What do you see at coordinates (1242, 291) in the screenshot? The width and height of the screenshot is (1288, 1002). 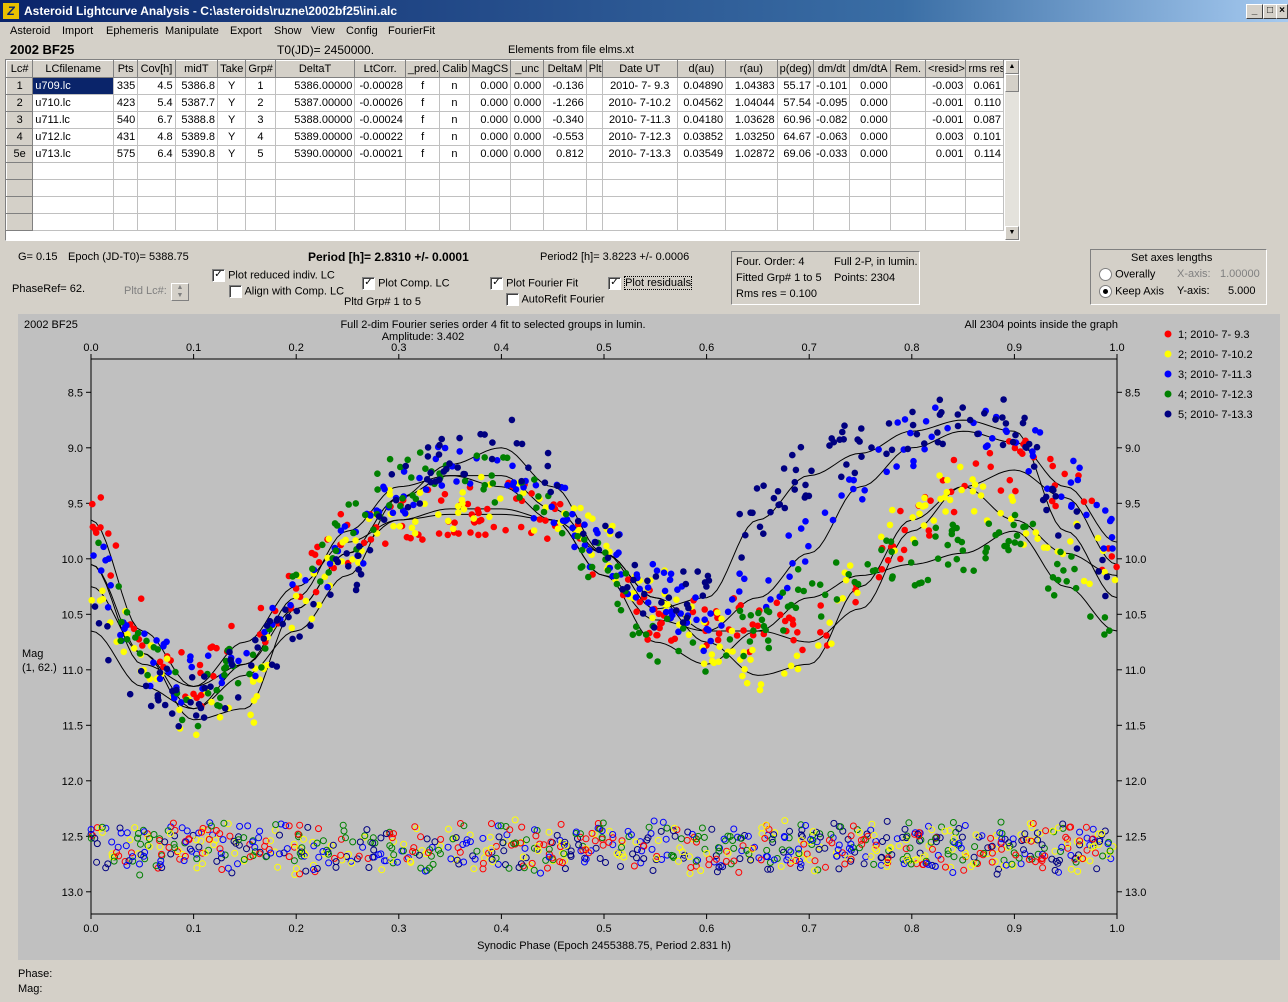 I see `yaxis-value: 5.000` at bounding box center [1242, 291].